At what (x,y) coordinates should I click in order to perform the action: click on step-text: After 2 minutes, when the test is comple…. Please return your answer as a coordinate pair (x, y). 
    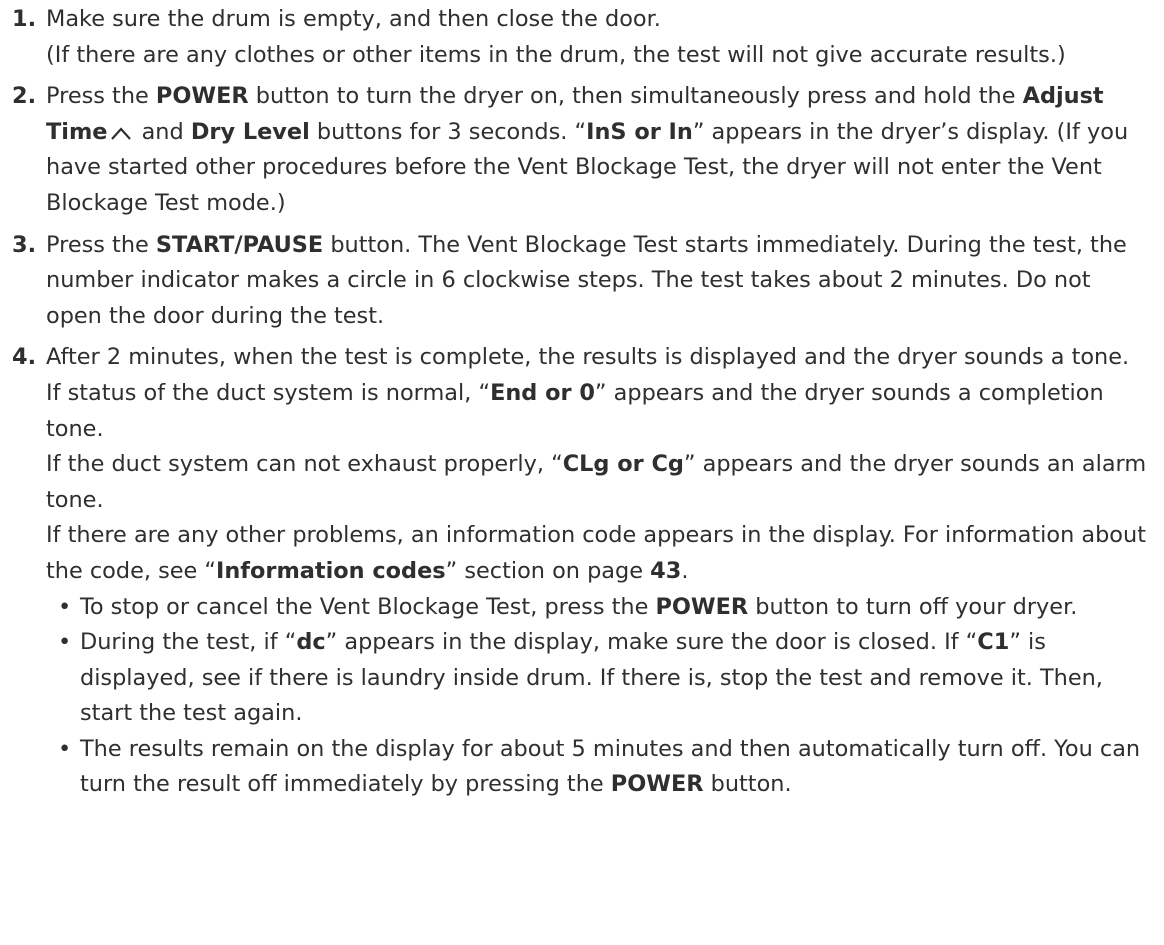
    Looking at the image, I should click on (588, 357).